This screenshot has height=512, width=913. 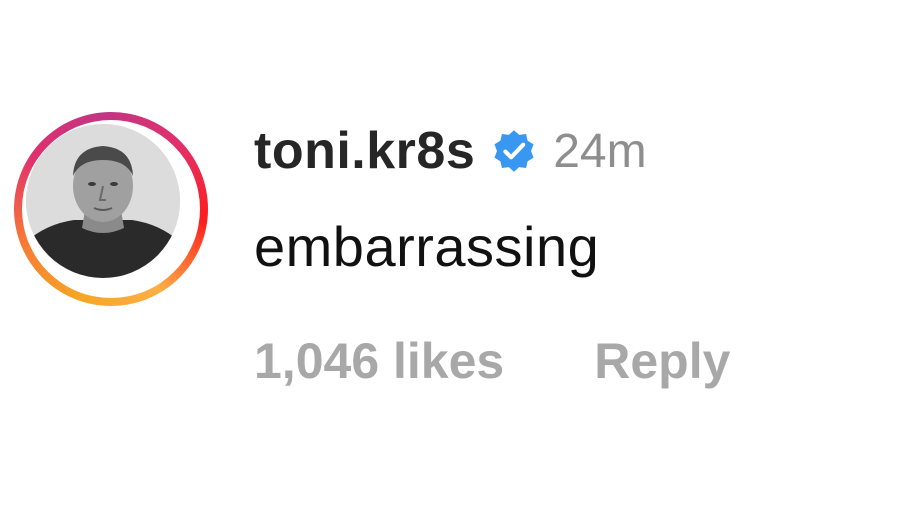 I want to click on username-link: toni.kr8s, so click(x=364, y=151).